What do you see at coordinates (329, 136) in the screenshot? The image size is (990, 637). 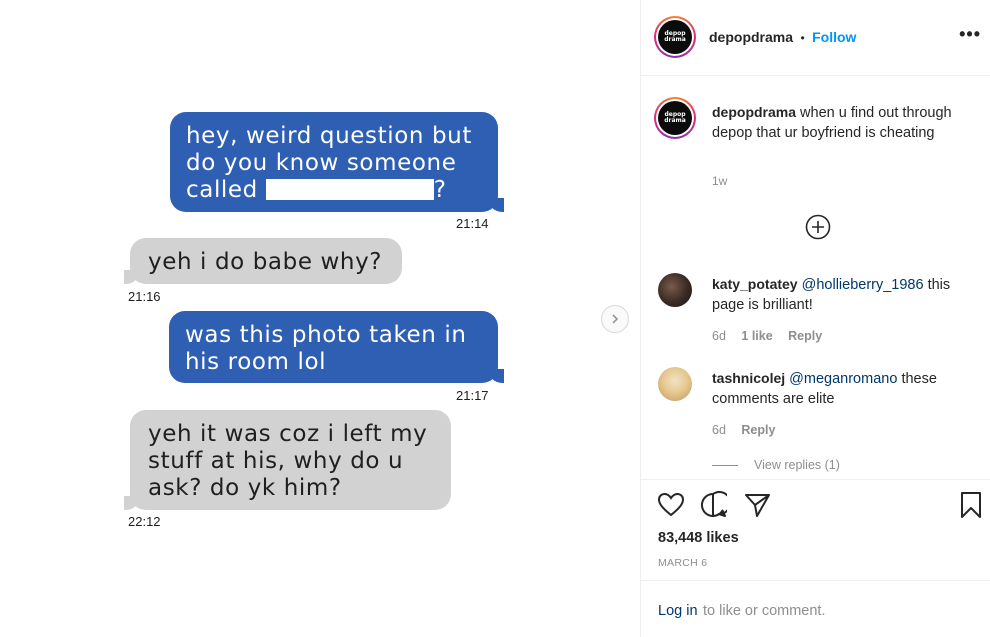 I see `message-line: hey, weird question but` at bounding box center [329, 136].